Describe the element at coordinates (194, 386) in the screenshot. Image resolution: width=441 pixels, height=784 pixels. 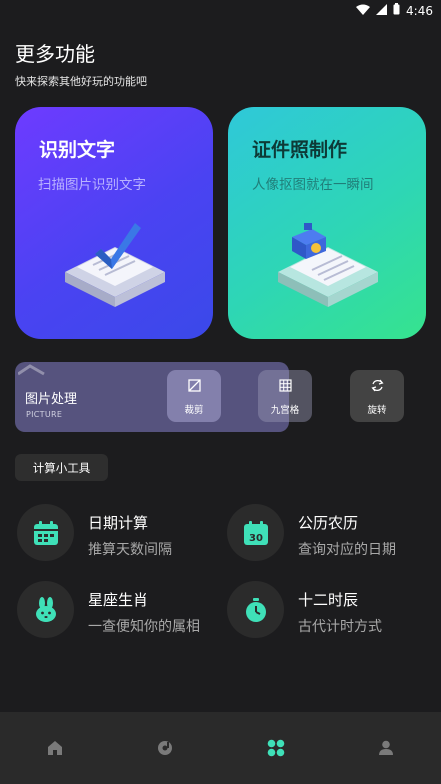
I see `crop-icon` at that location.